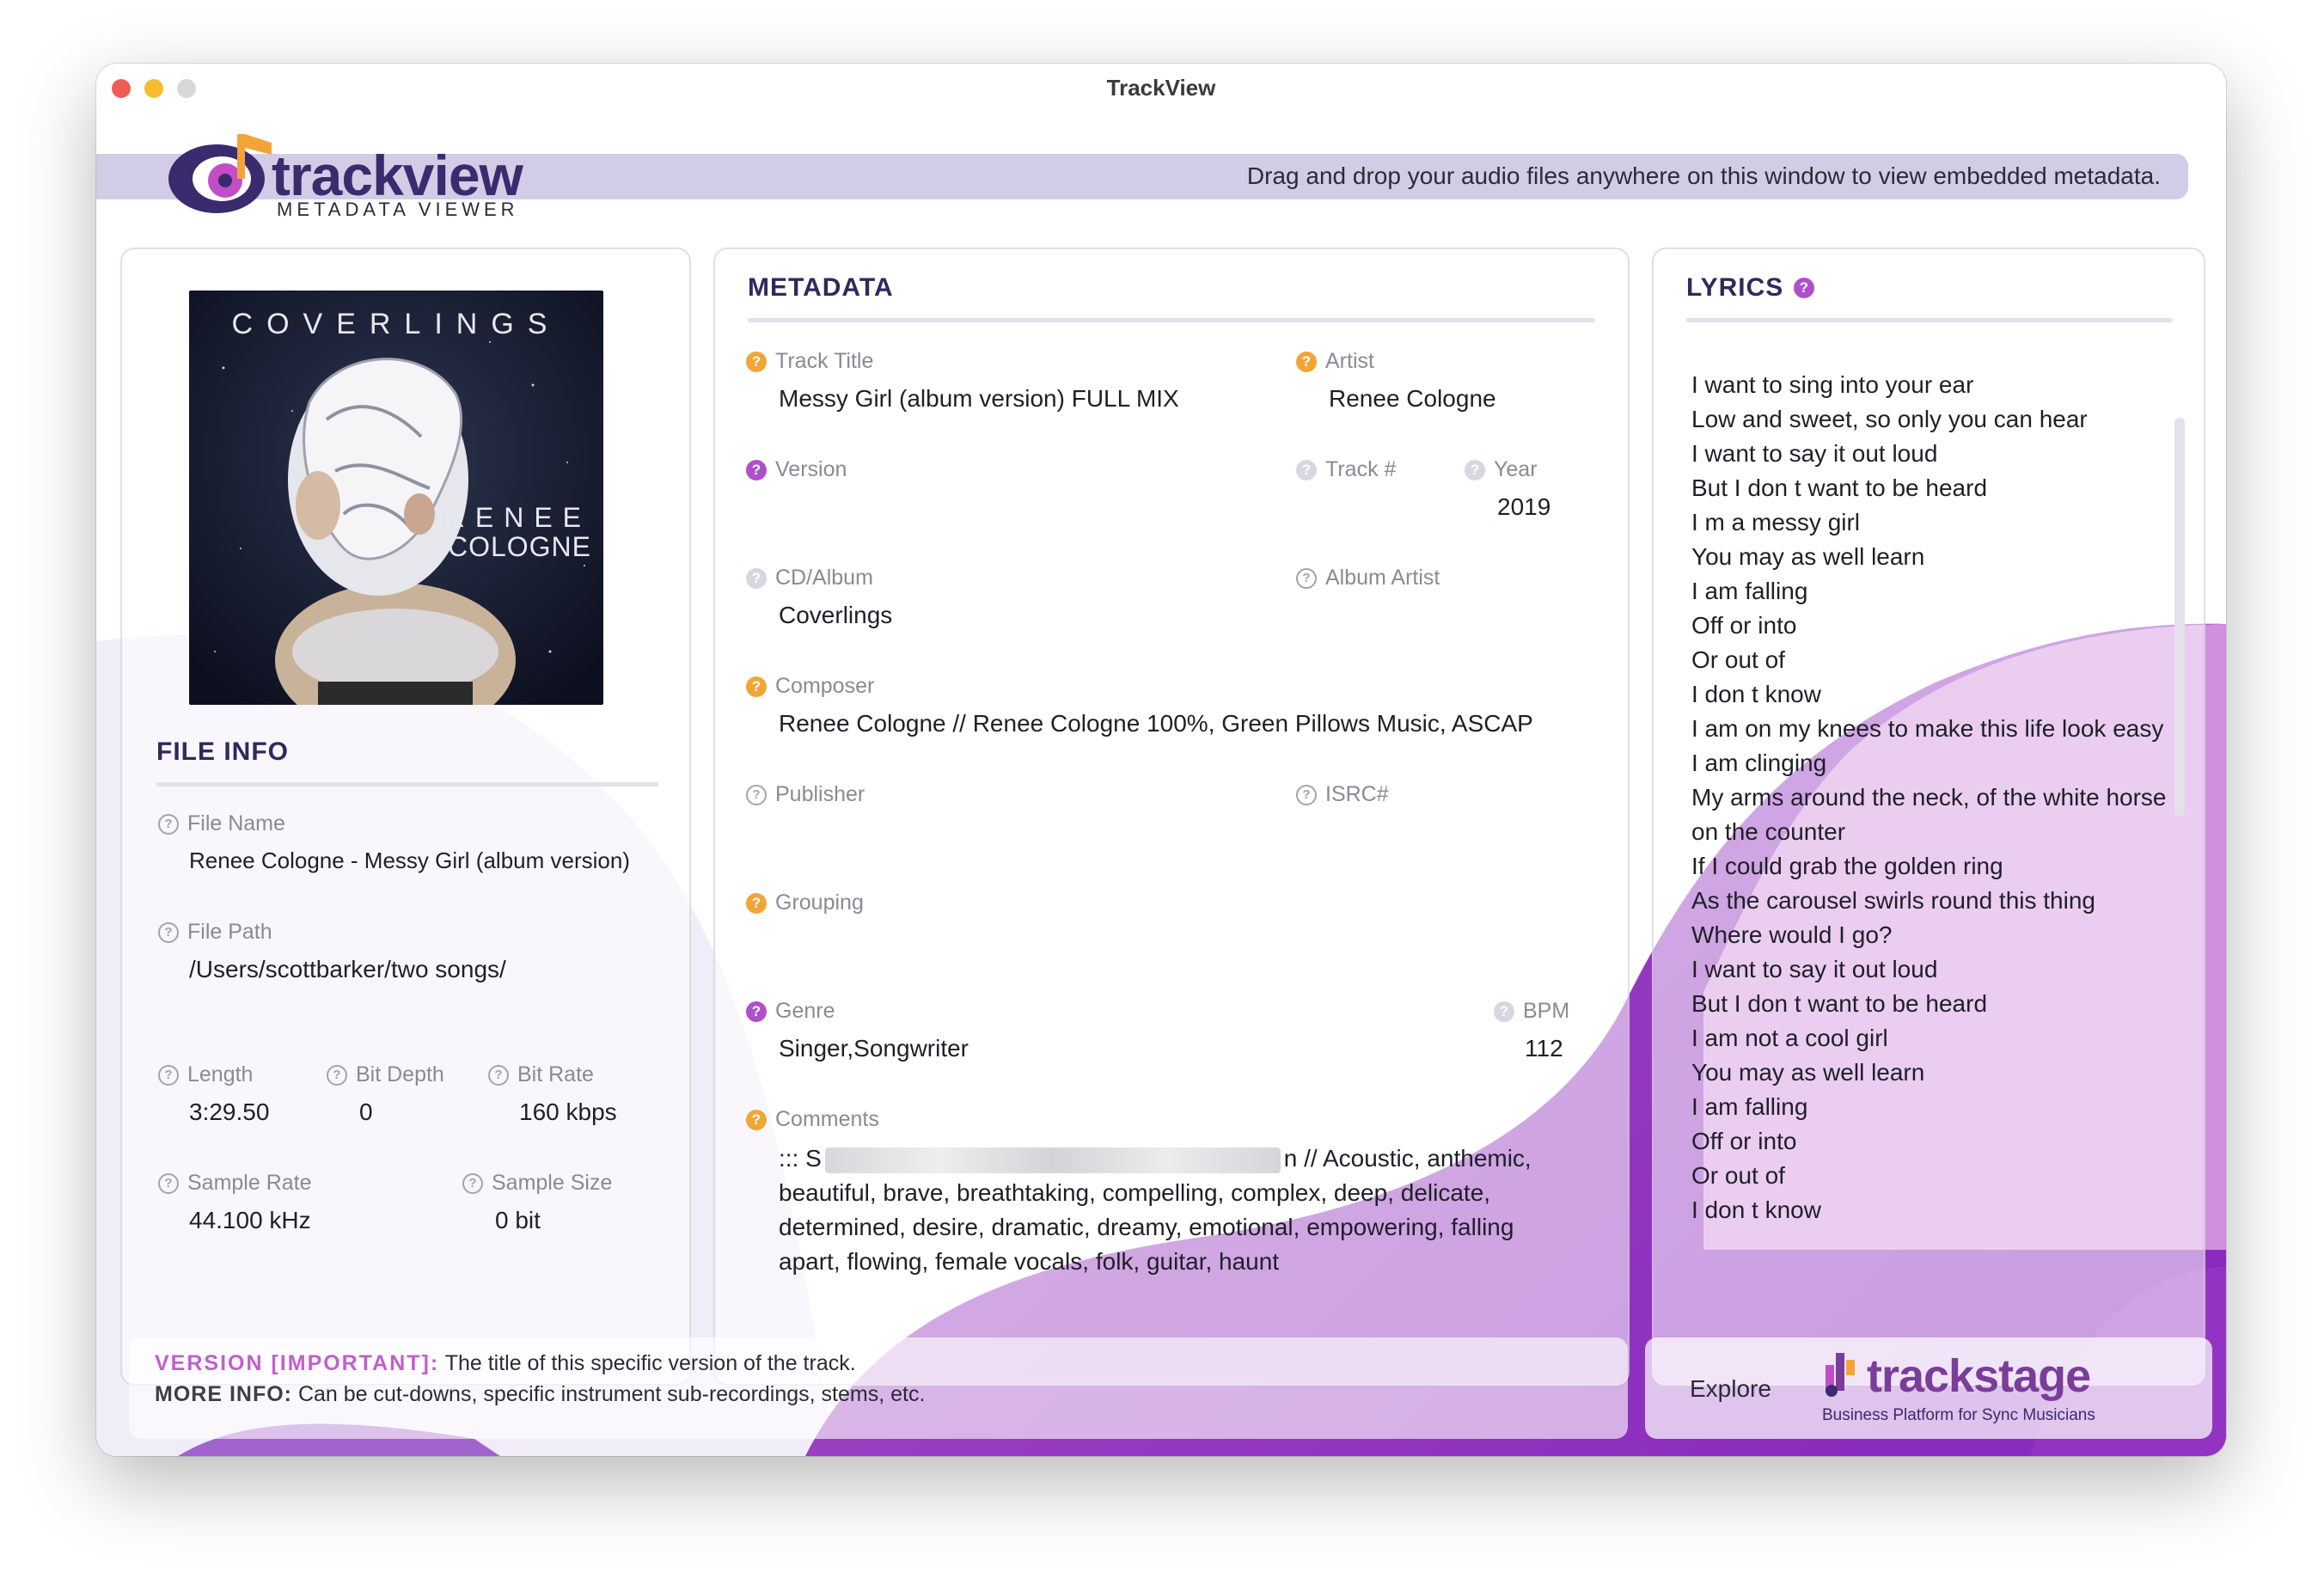  I want to click on lyric-line: I am not a cool girl, so click(1789, 1038).